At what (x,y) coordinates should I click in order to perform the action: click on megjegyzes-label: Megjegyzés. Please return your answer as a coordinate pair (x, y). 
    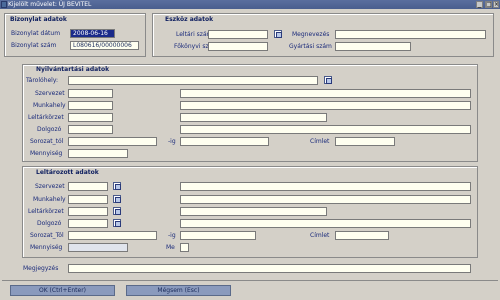
    Looking at the image, I should click on (41, 268).